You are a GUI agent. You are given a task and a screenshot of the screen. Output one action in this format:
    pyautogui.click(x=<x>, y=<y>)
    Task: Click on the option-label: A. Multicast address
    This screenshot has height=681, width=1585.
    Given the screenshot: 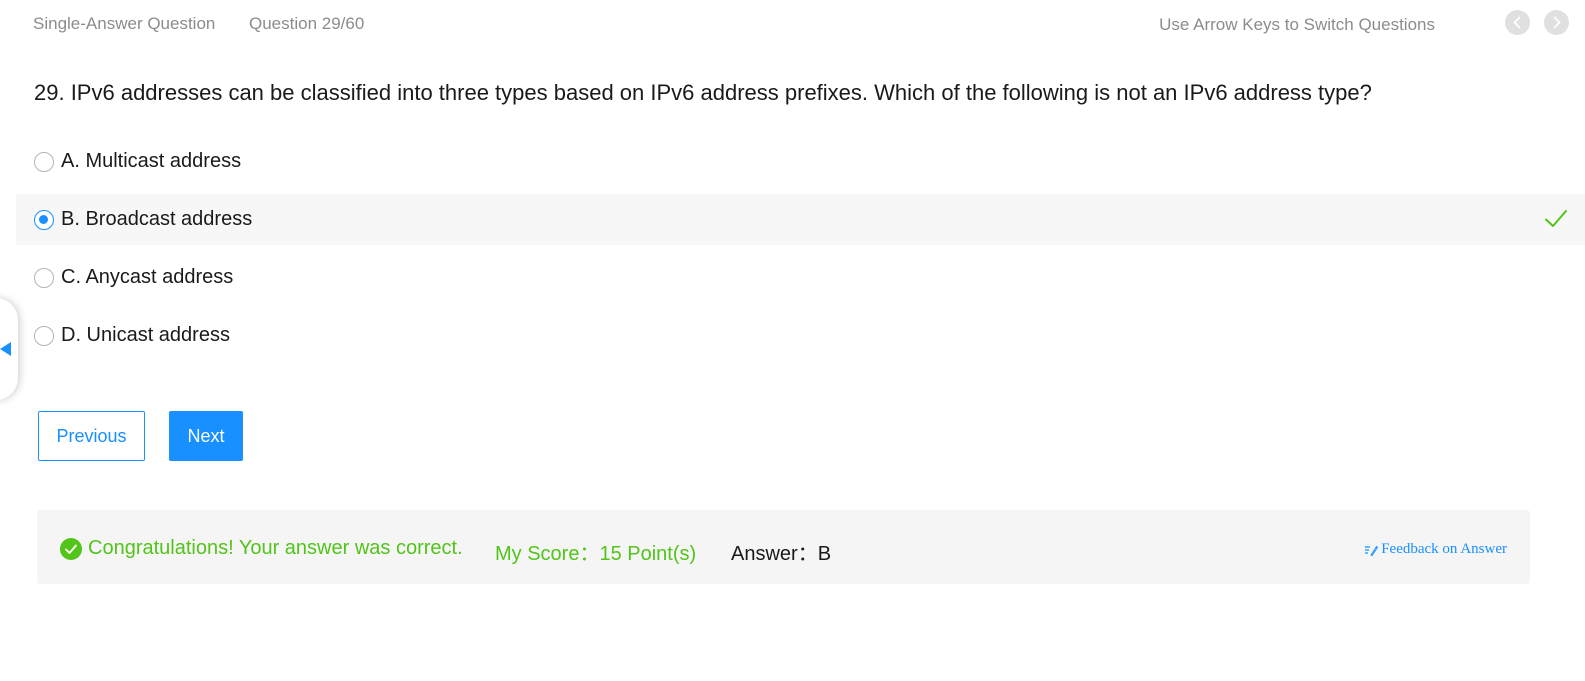 What is the action you would take?
    pyautogui.click(x=151, y=161)
    